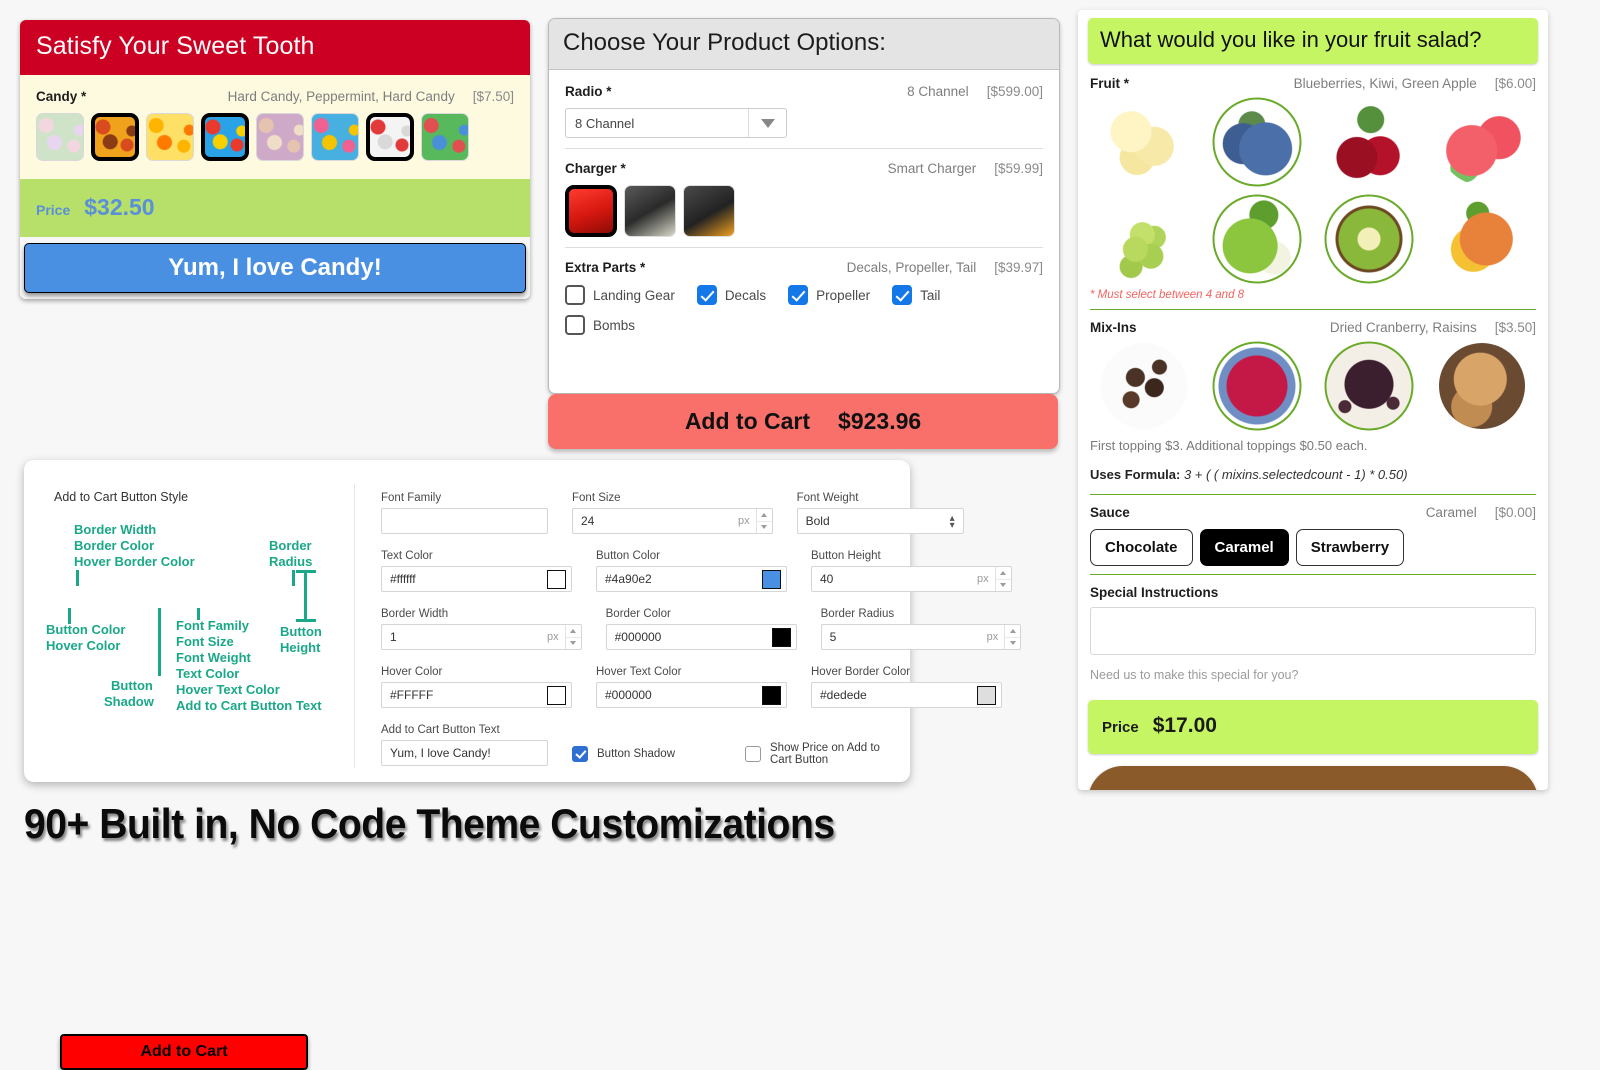 Image resolution: width=1600 pixels, height=1070 pixels. Describe the element at coordinates (880, 521) in the screenshot. I see `font-weight-select` at that location.